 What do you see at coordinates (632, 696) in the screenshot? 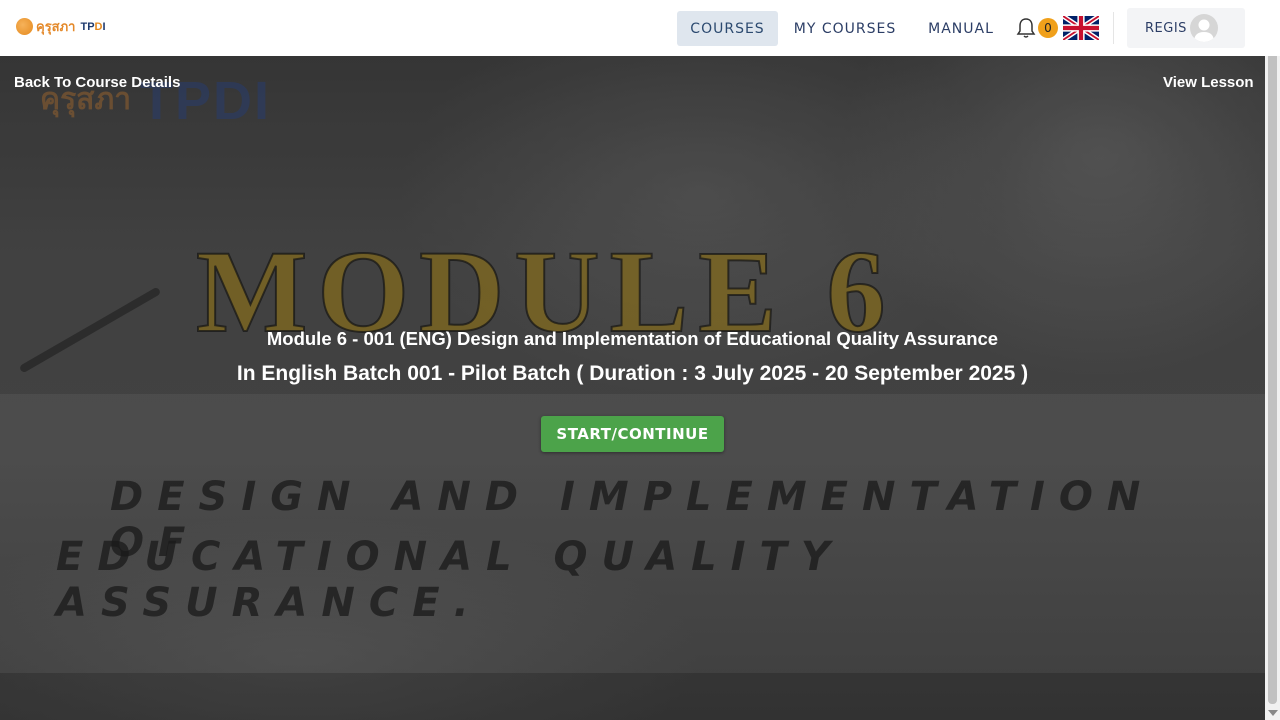
I see `hero-overlay-bottom` at bounding box center [632, 696].